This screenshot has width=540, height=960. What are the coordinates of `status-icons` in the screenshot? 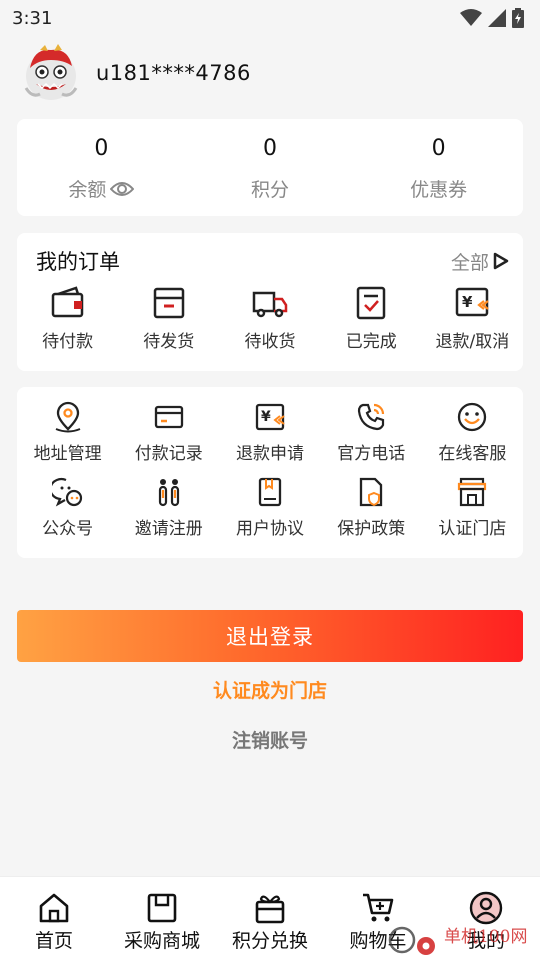 It's located at (492, 18).